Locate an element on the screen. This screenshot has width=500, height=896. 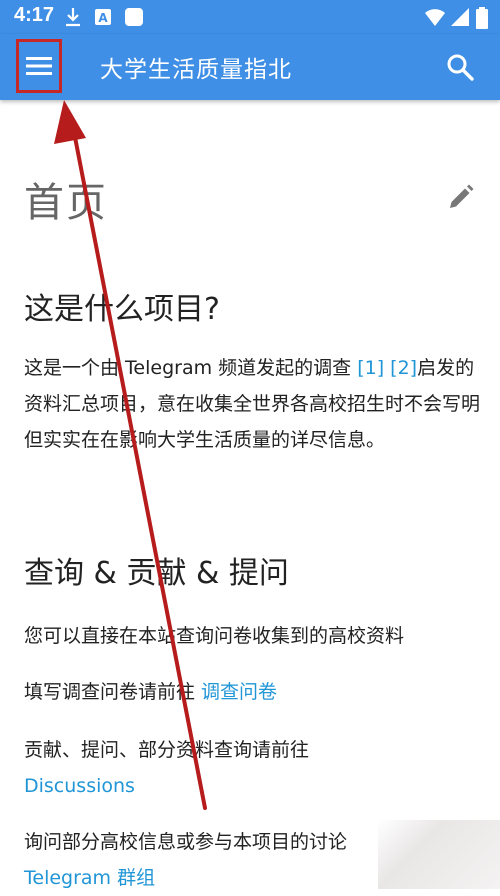
pencil-icon is located at coordinates (461, 197).